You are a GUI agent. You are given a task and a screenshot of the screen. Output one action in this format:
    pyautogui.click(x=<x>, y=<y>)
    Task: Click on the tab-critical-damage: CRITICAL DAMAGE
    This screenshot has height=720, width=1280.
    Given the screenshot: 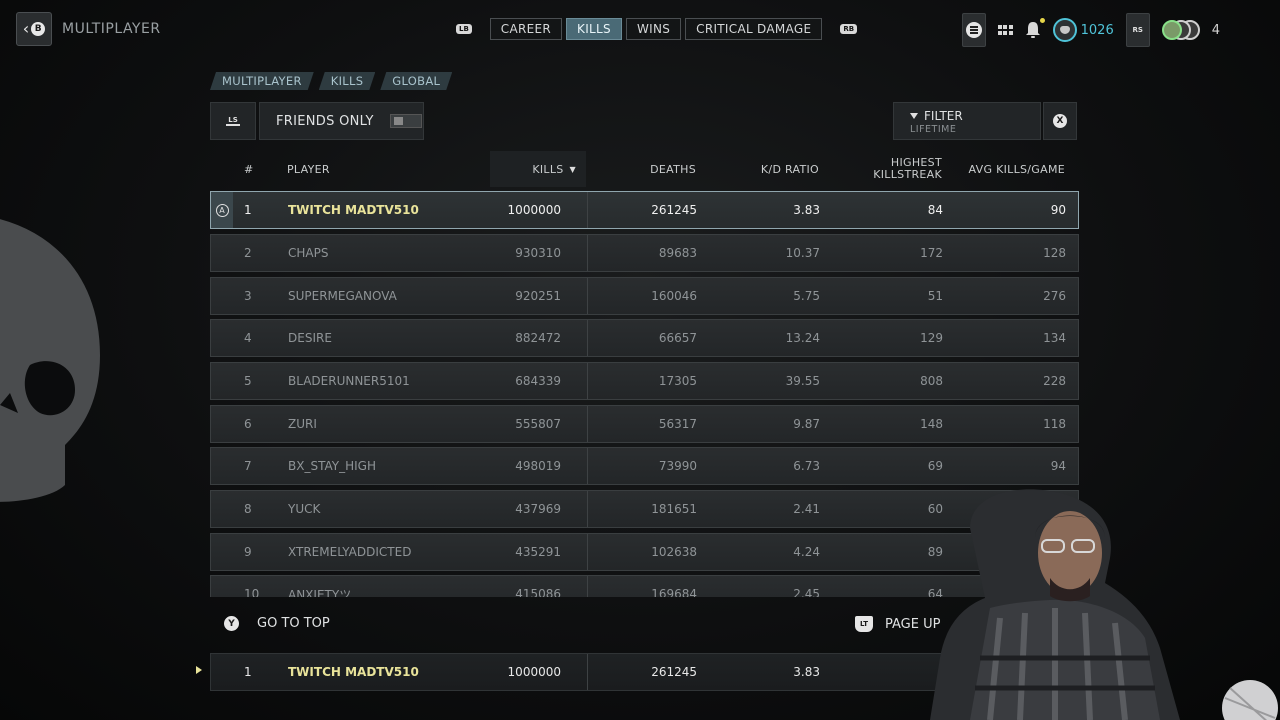 What is the action you would take?
    pyautogui.click(x=754, y=29)
    